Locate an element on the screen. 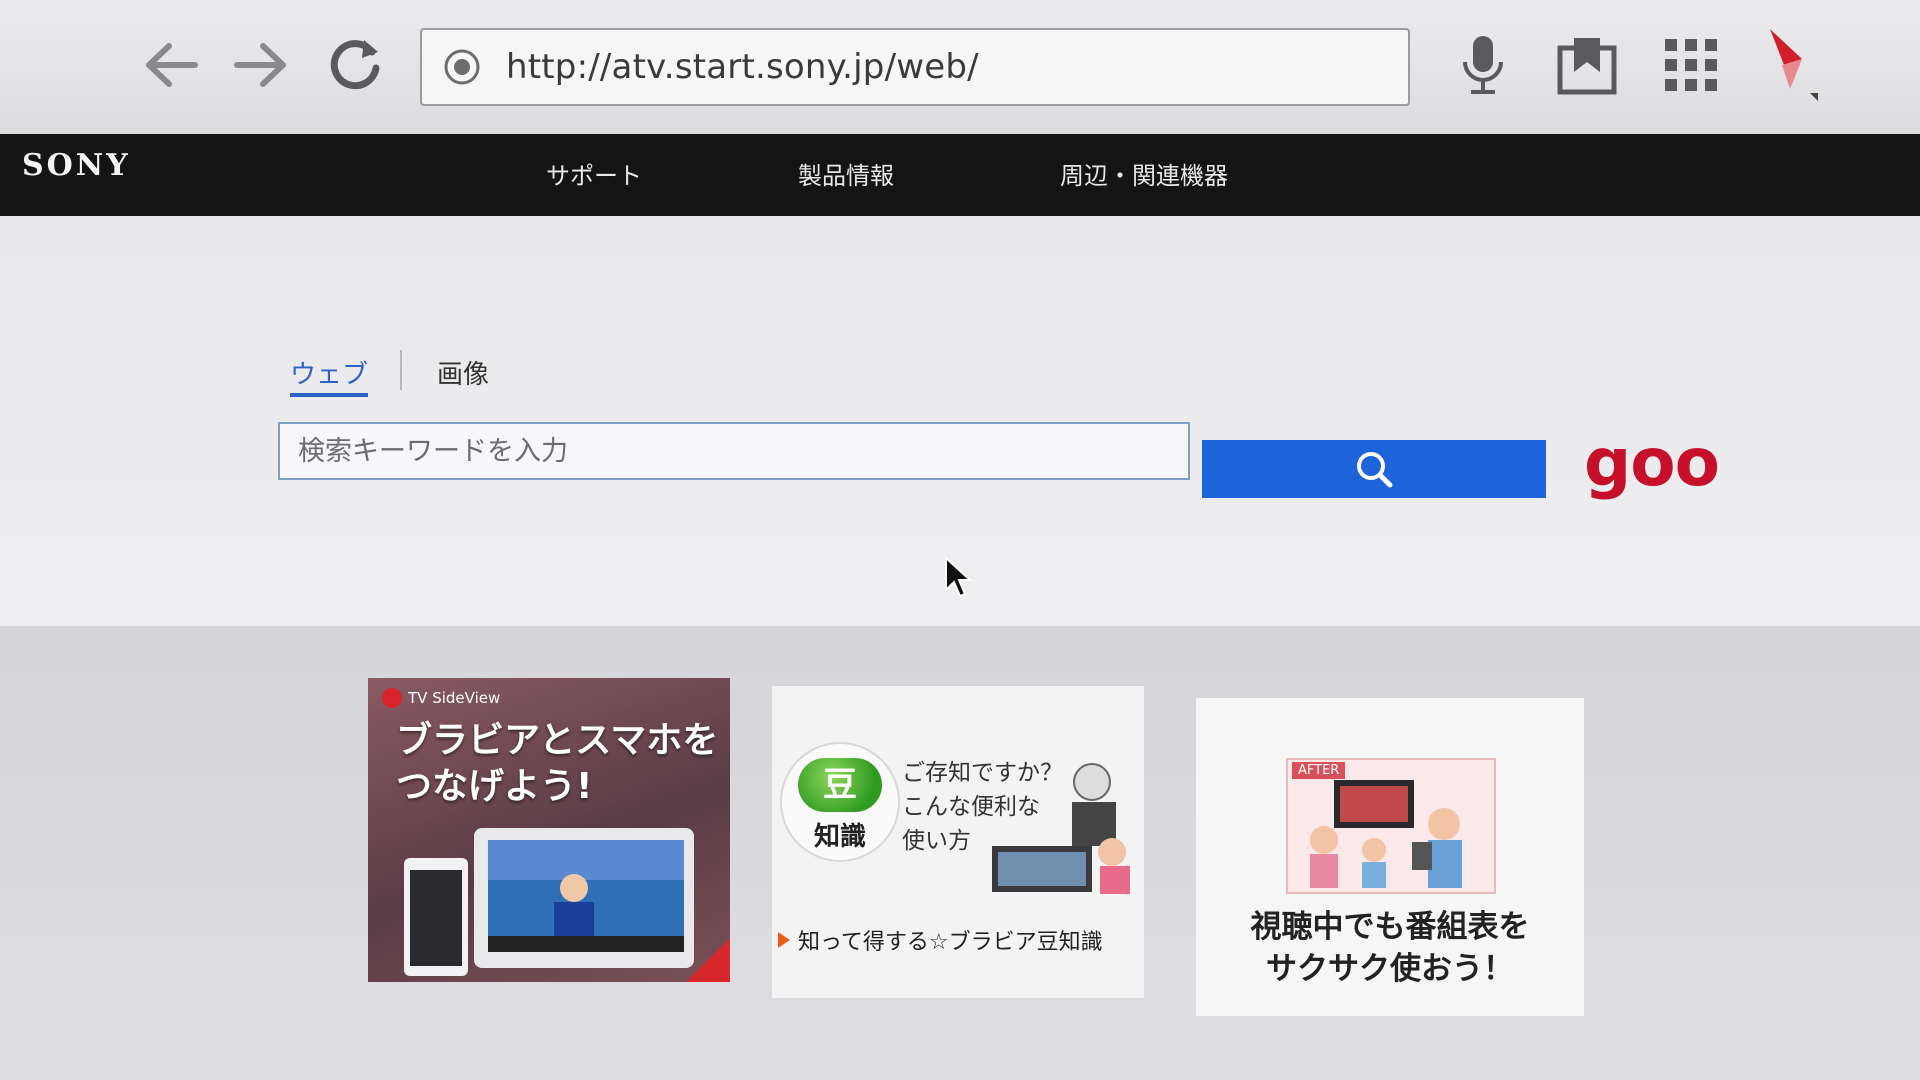 The image size is (1920, 1080). tablet-phone-illustration is located at coordinates (549, 902).